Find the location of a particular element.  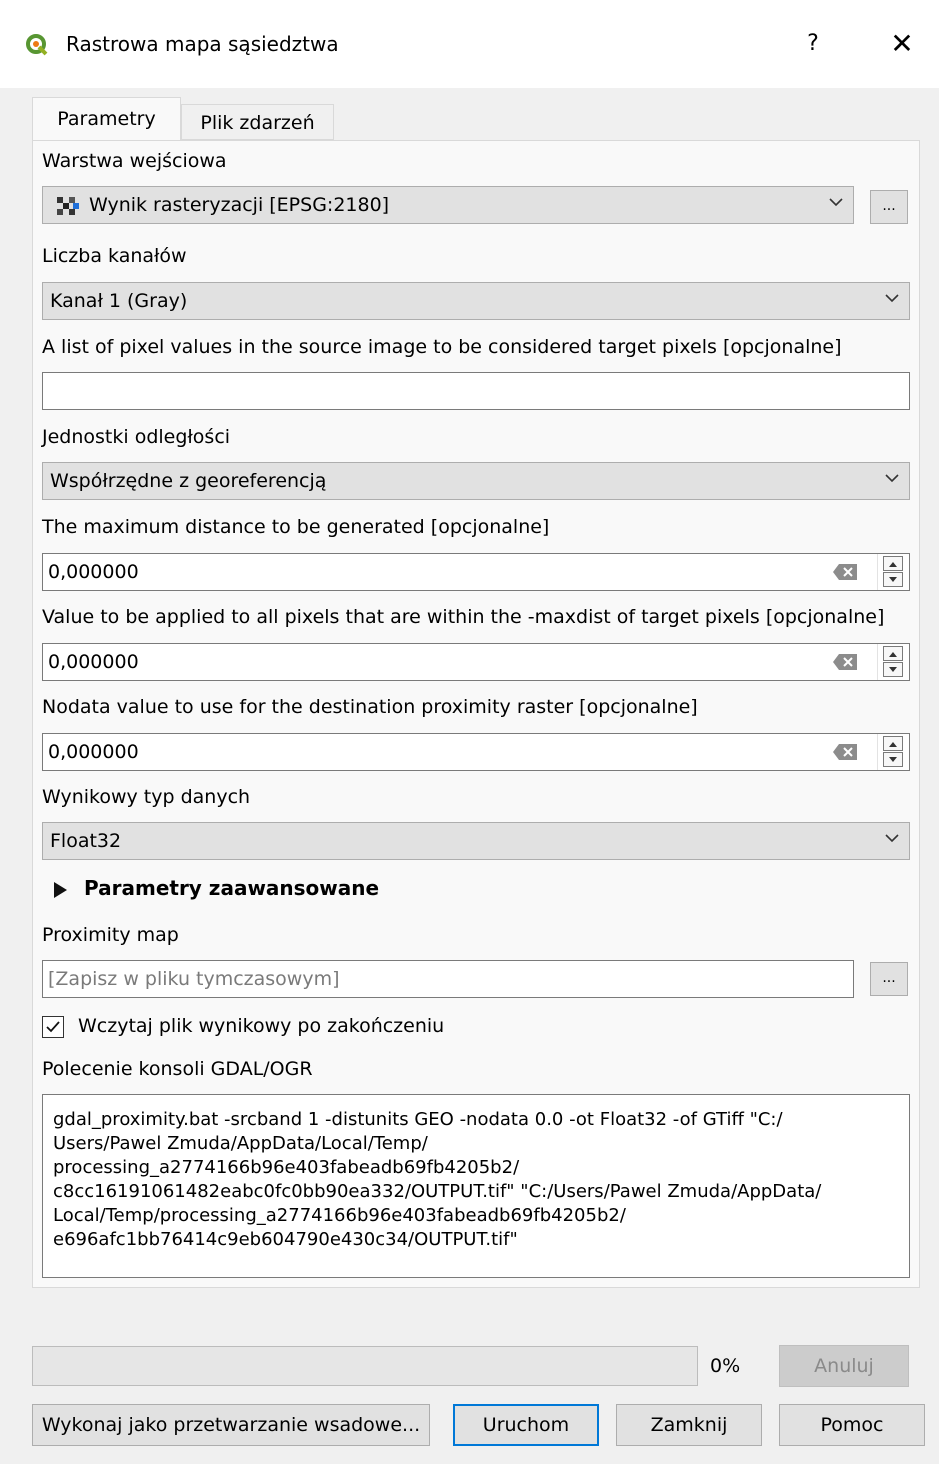

title-bar: Rastrowa mapa sąsiedztwa ? ✕ is located at coordinates (469, 44).